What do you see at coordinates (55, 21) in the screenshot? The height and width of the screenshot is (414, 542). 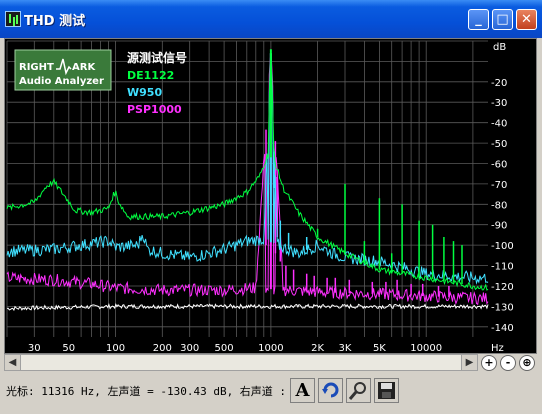 I see `window-title: THD 测试` at bounding box center [55, 21].